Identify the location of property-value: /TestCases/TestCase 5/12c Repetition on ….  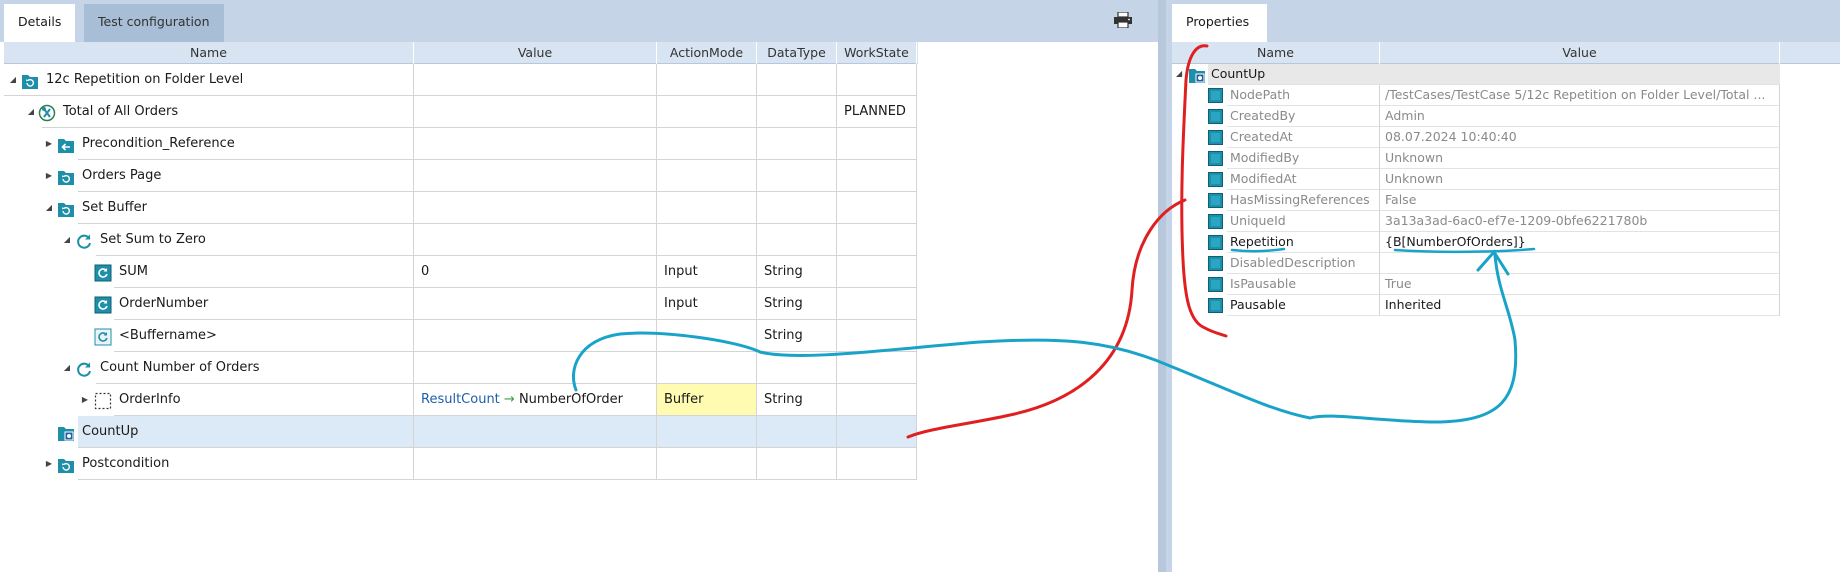
(1580, 95).